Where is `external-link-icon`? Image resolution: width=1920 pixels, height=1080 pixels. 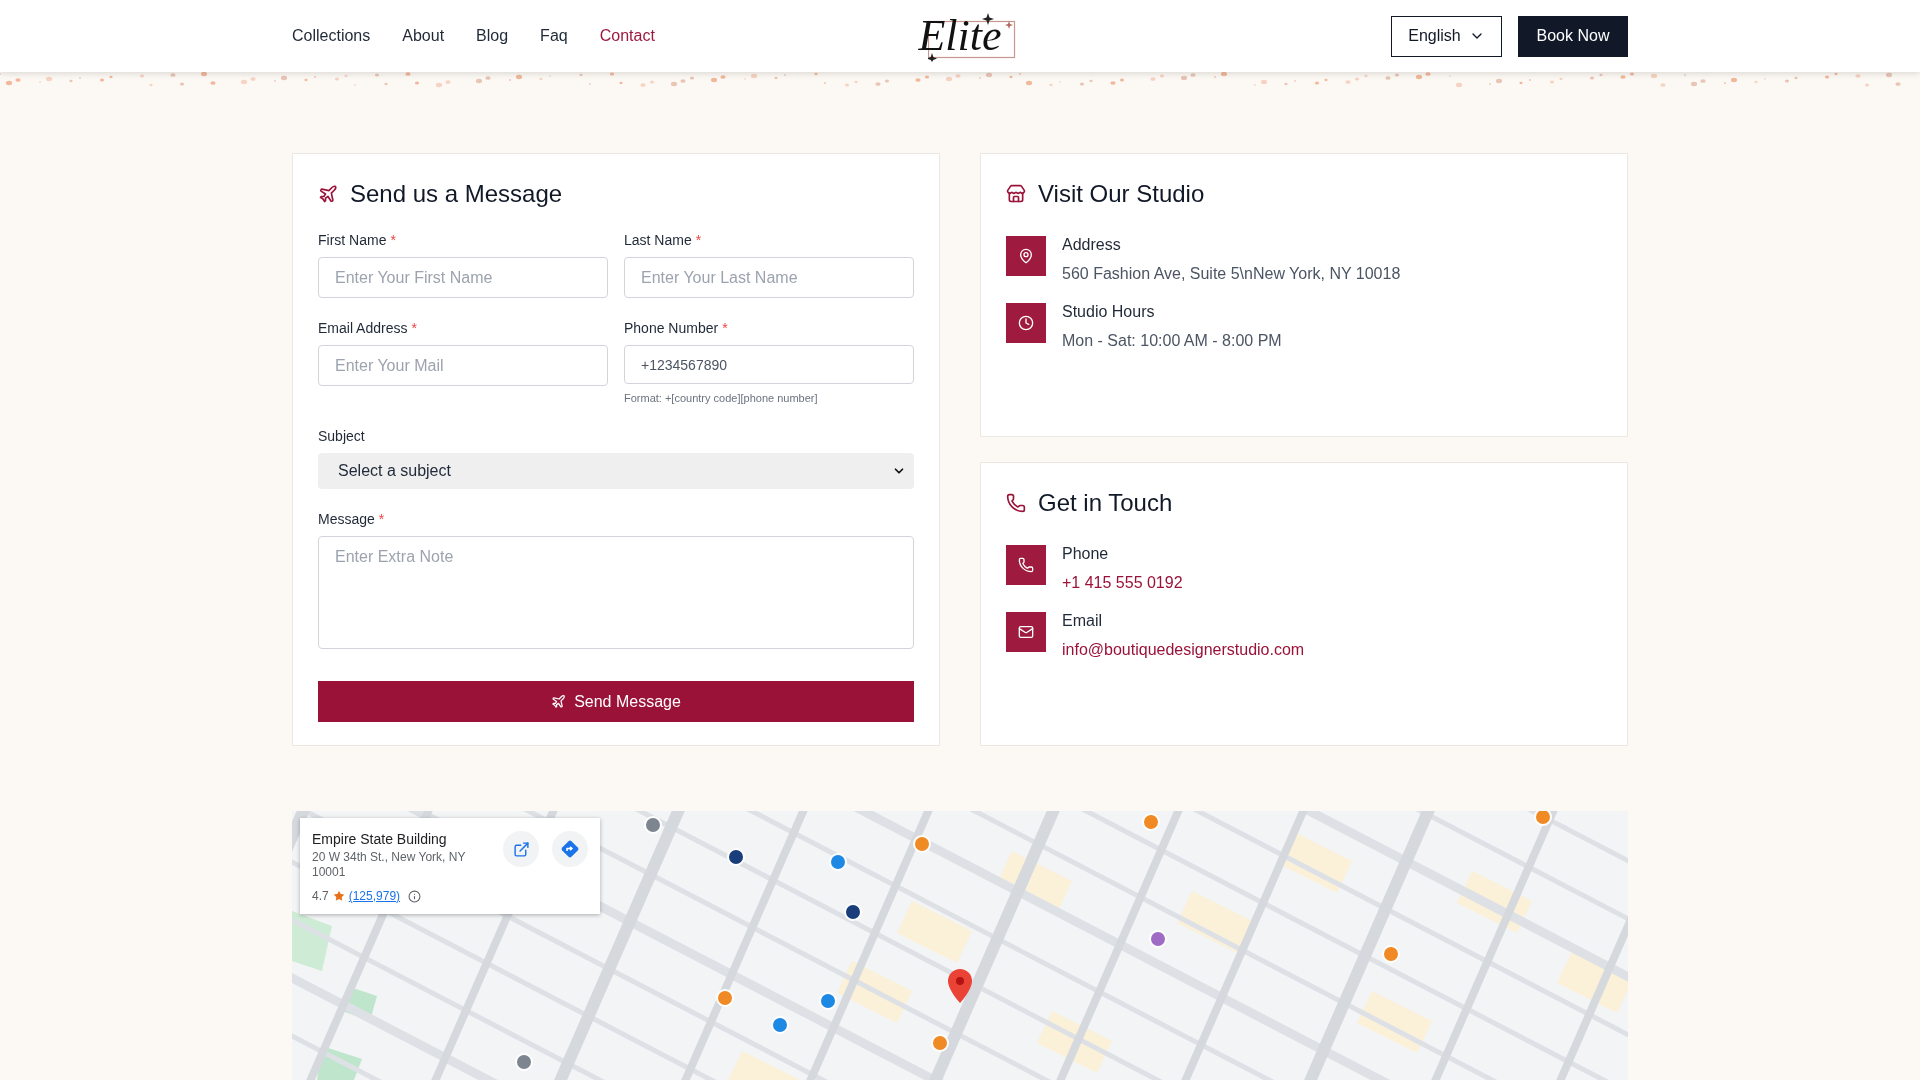
external-link-icon is located at coordinates (521, 849).